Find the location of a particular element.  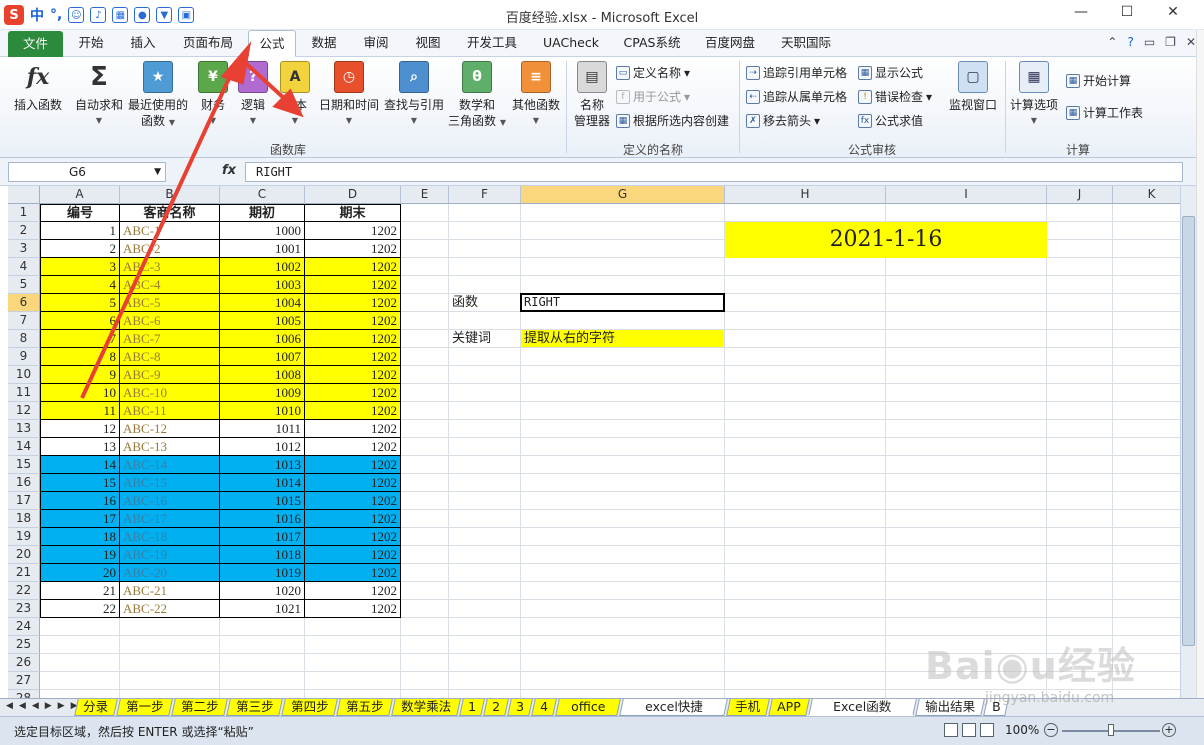

table-cell-a: 2 is located at coordinates (80, 249).